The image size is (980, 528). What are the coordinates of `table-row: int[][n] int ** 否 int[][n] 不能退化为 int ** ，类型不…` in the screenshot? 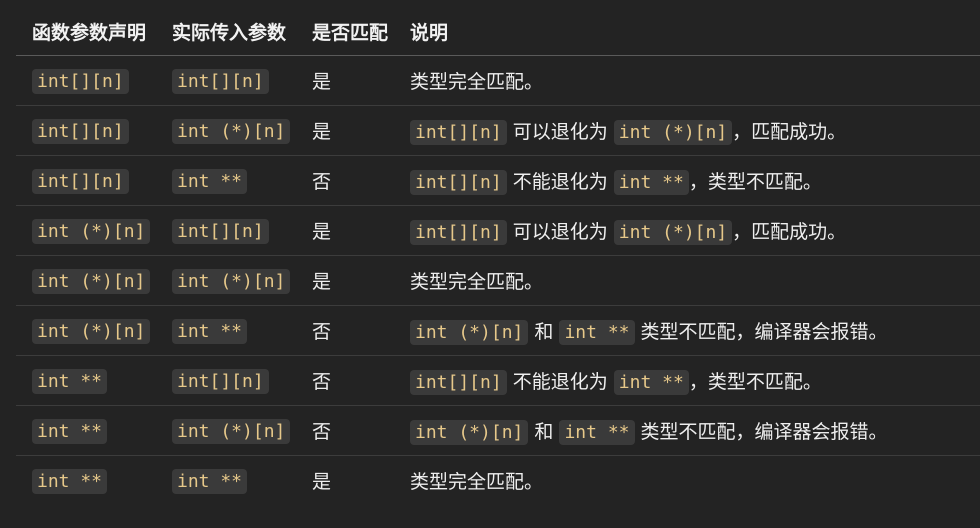 It's located at (498, 180).